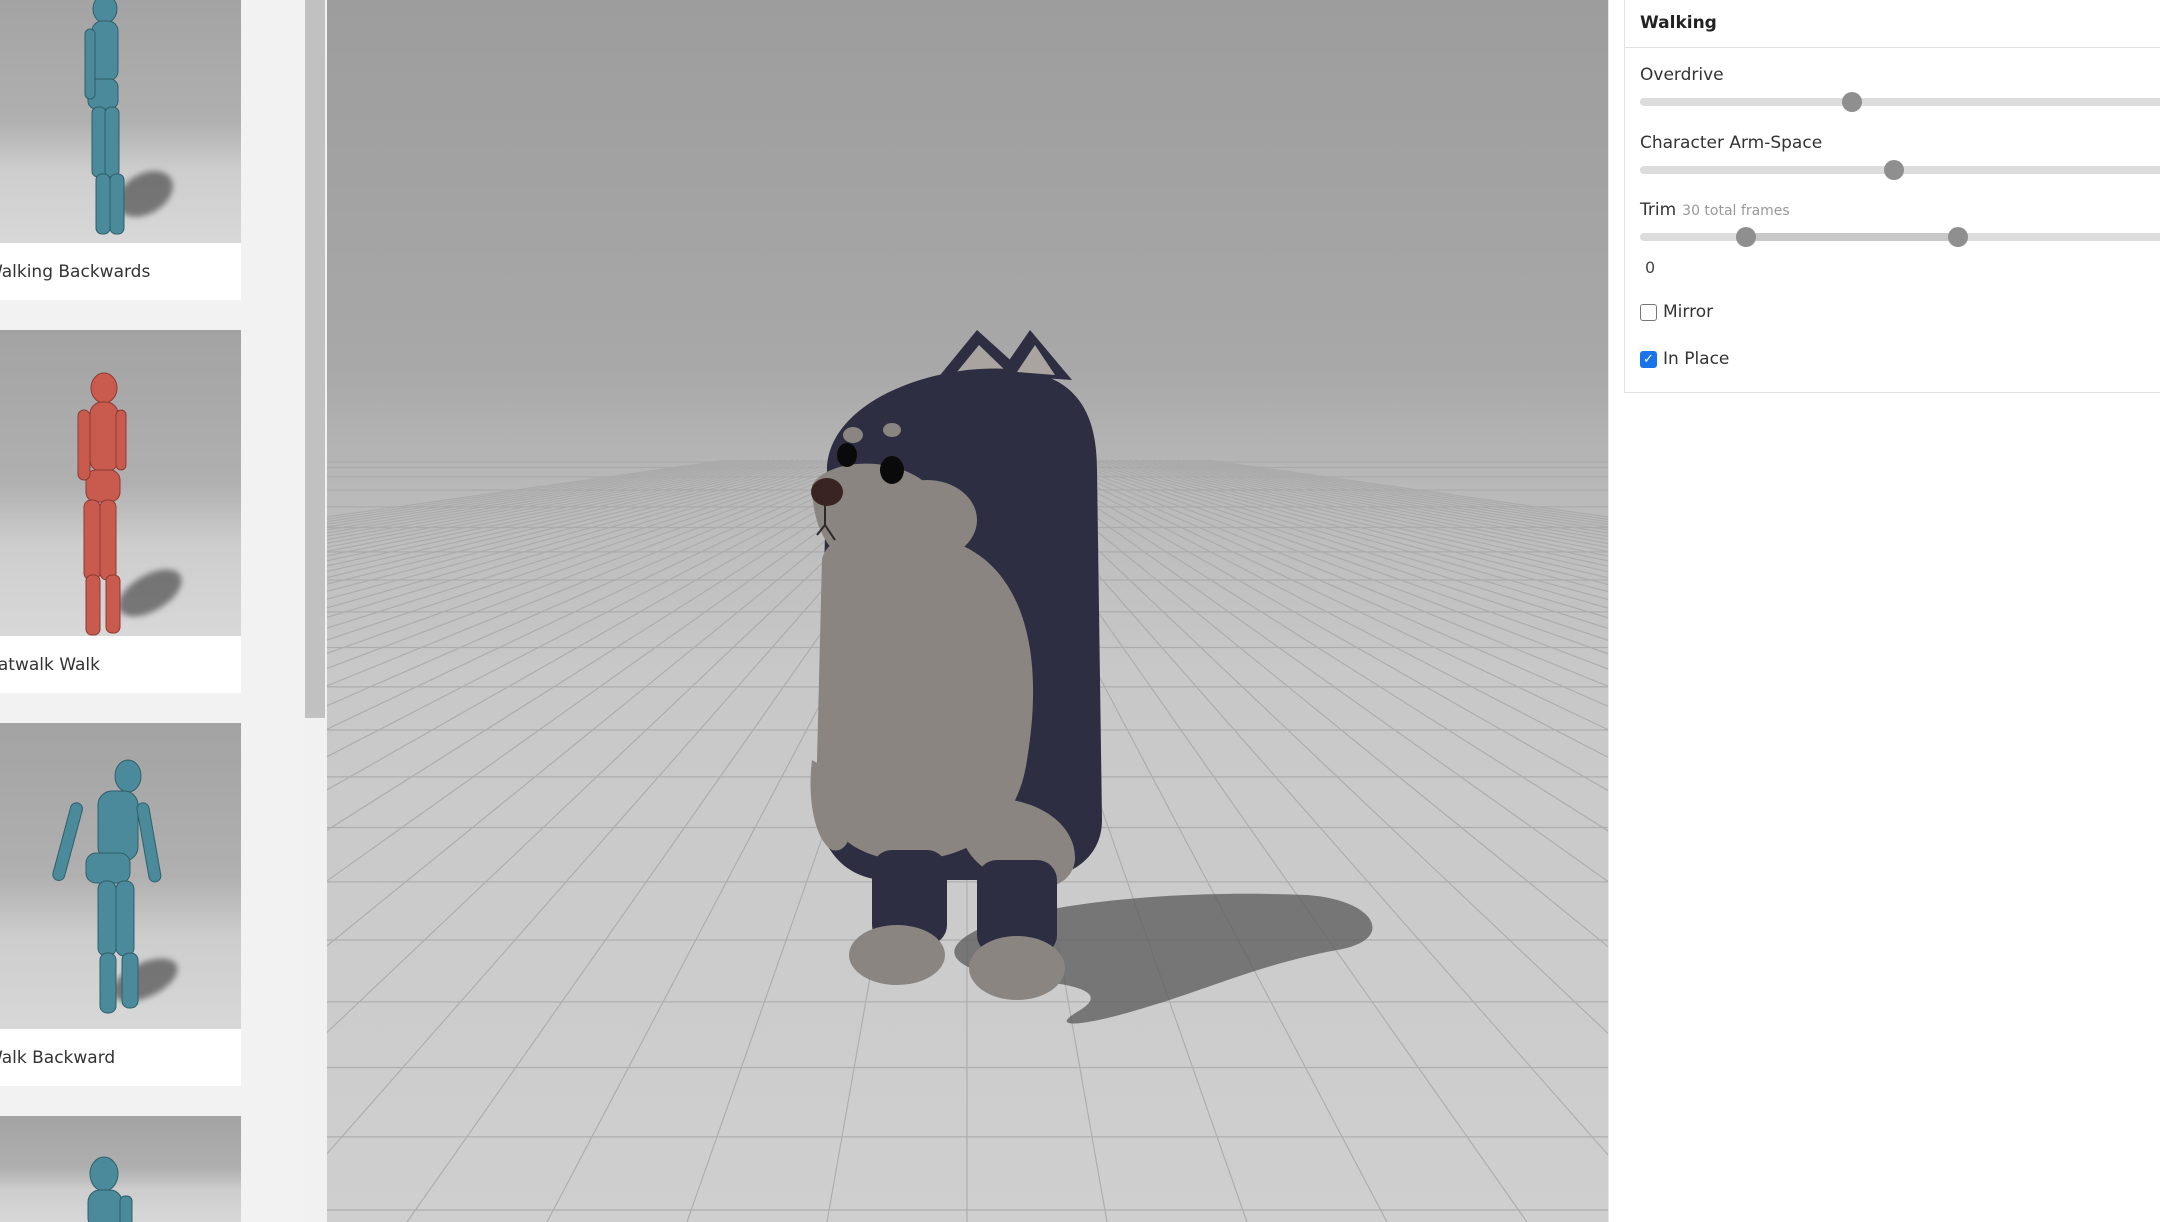 The image size is (2160, 1222). Describe the element at coordinates (120, 1057) in the screenshot. I see `animation-label-wrap: Walk Backward` at that location.